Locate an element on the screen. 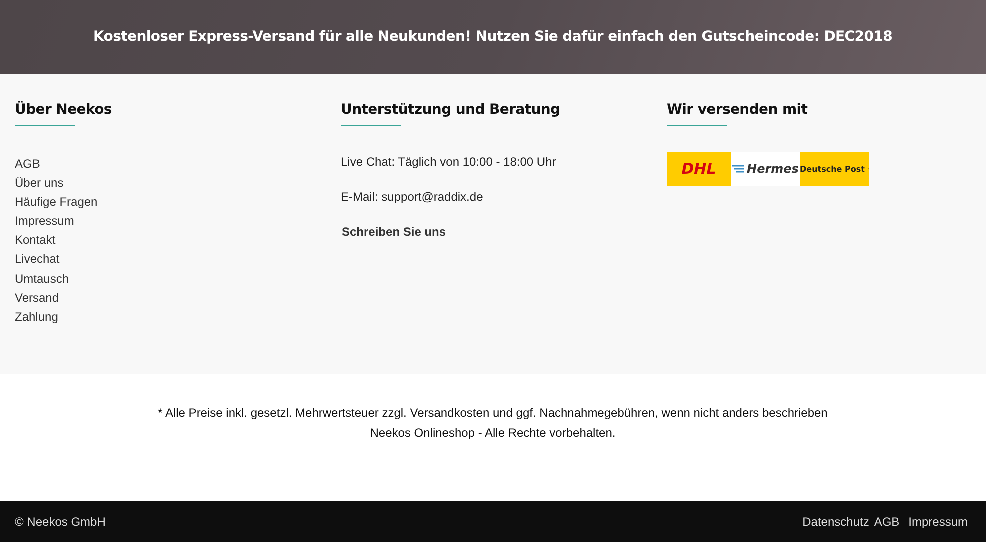 This screenshot has width=986, height=542. bottom-link: AGB is located at coordinates (887, 521).